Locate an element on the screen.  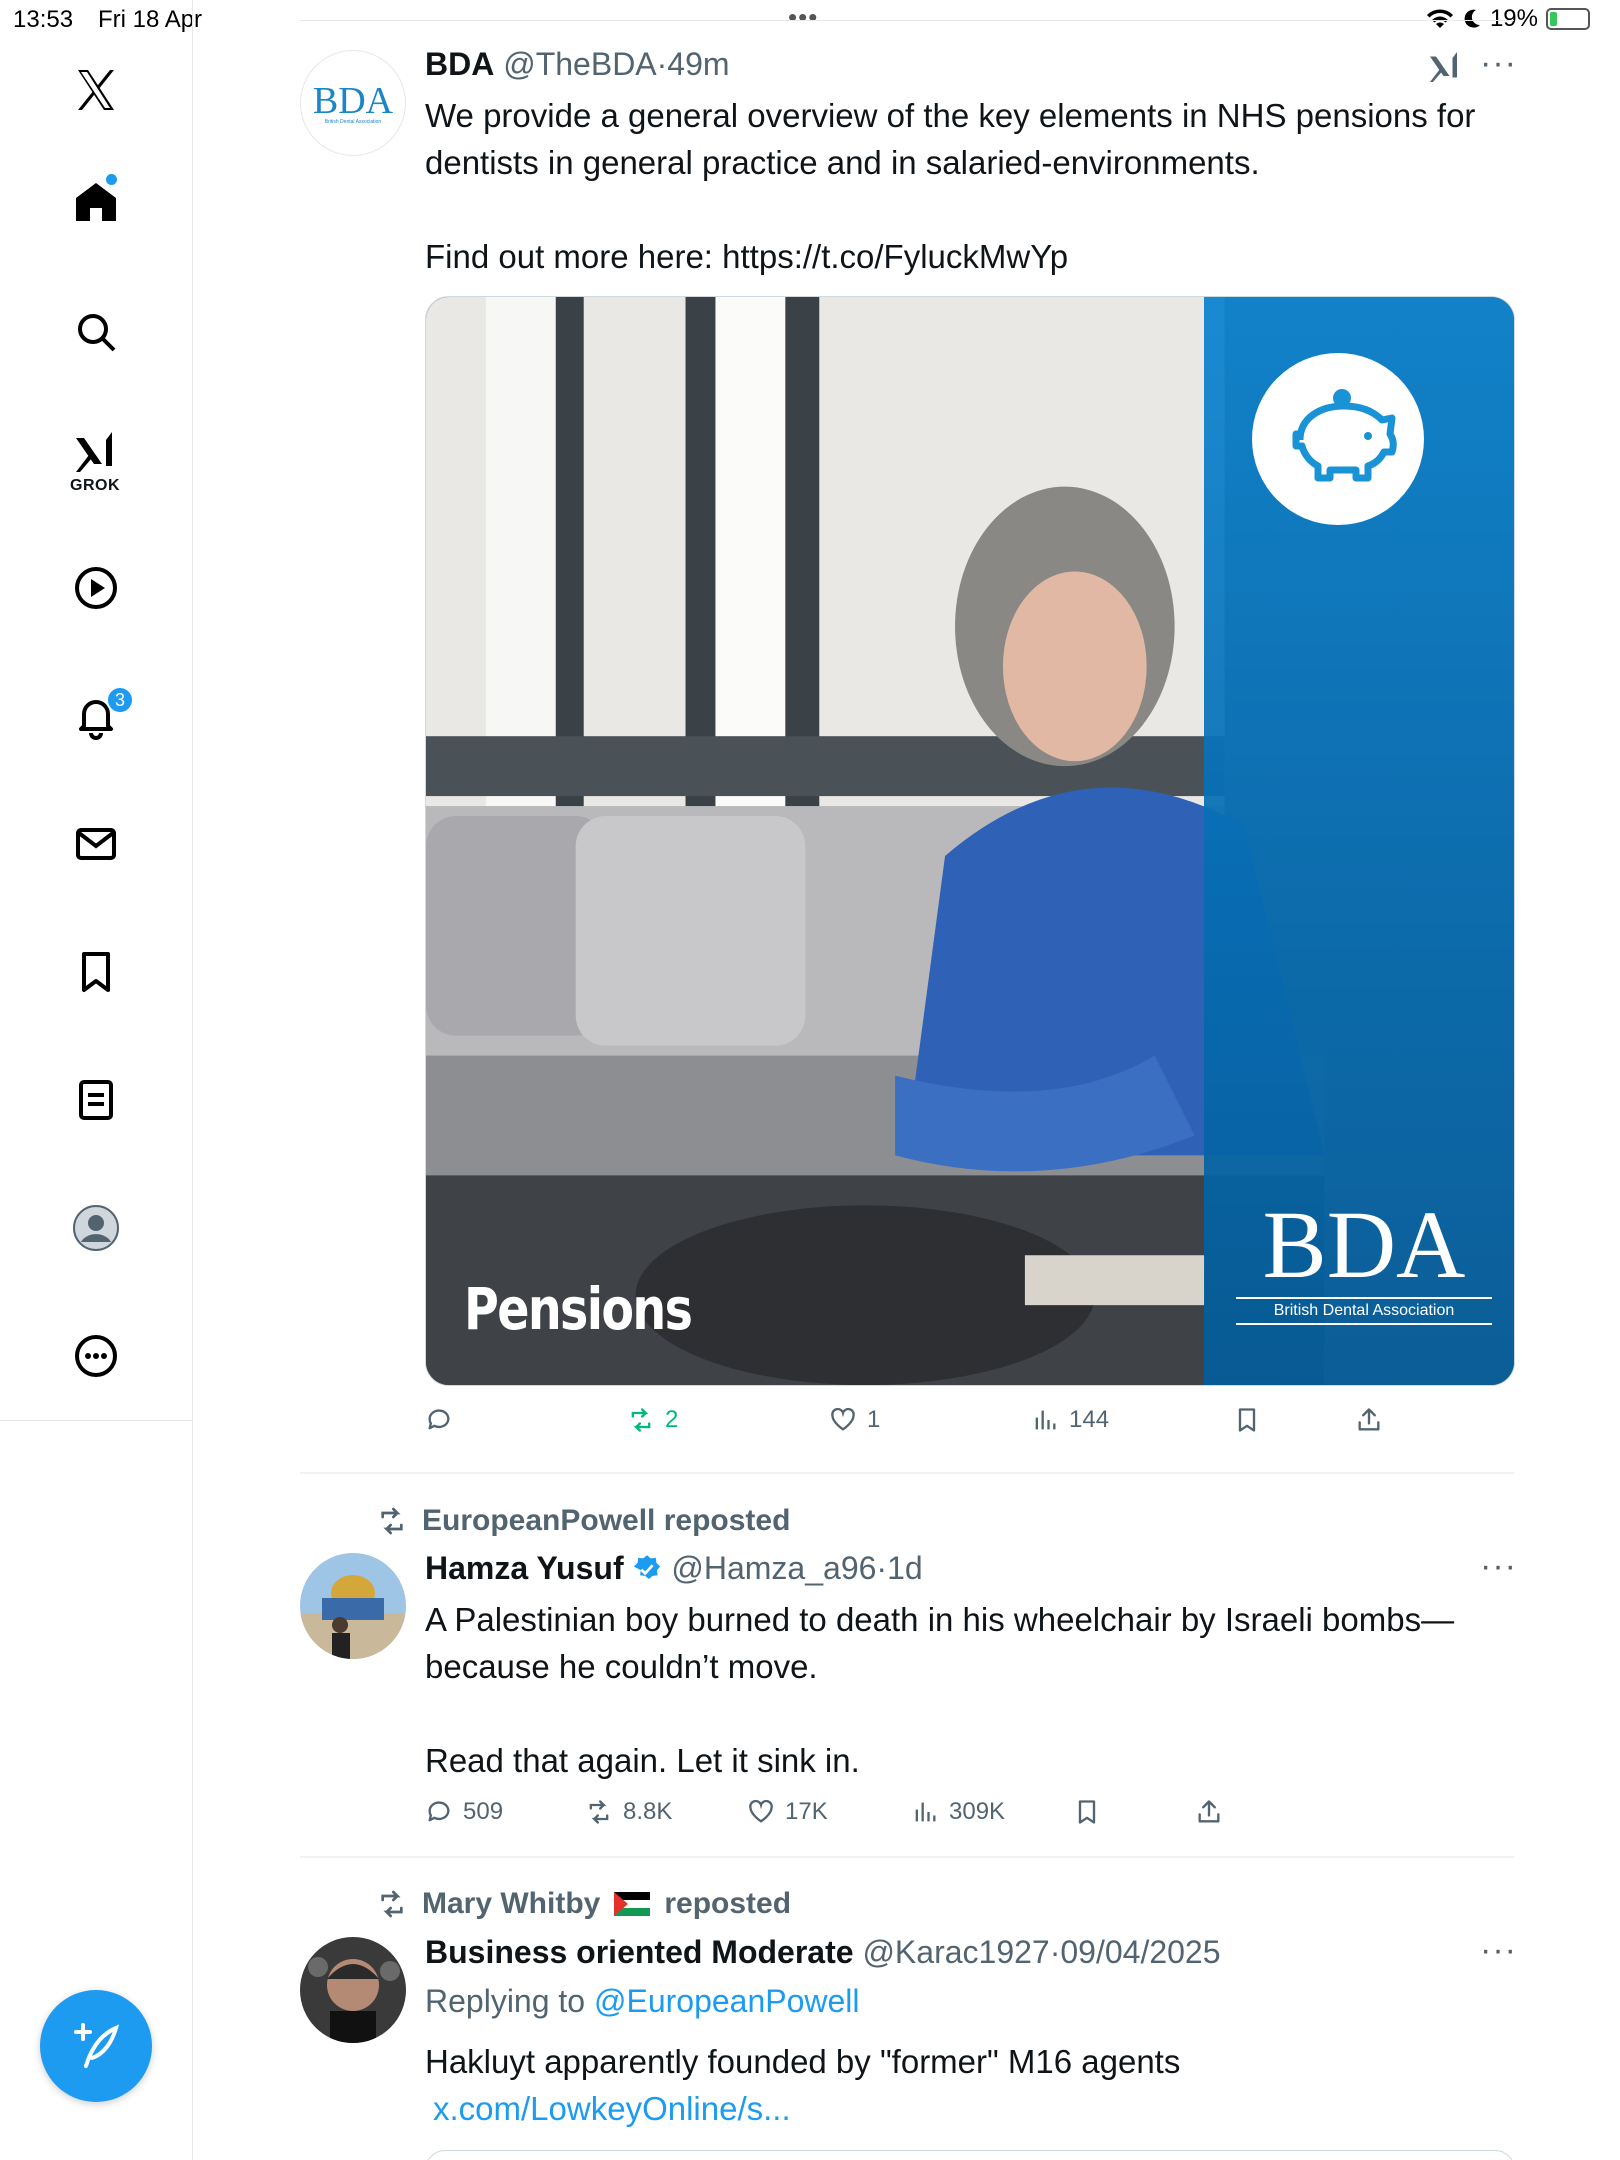
feather-plus-icon is located at coordinates (97, 2045).